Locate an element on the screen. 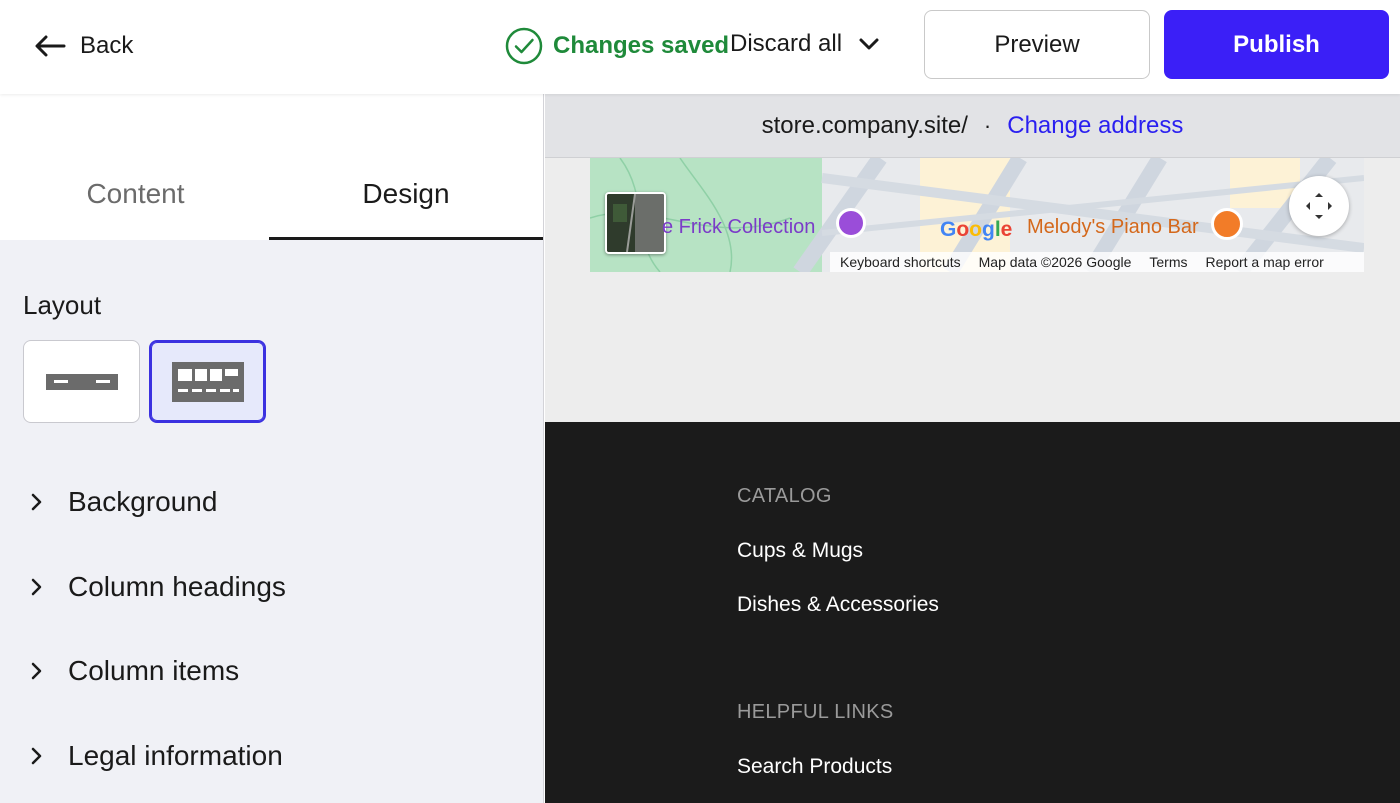 This screenshot has height=803, width=1400. footer-column-heading: HELPFUL LINKS is located at coordinates (815, 712).